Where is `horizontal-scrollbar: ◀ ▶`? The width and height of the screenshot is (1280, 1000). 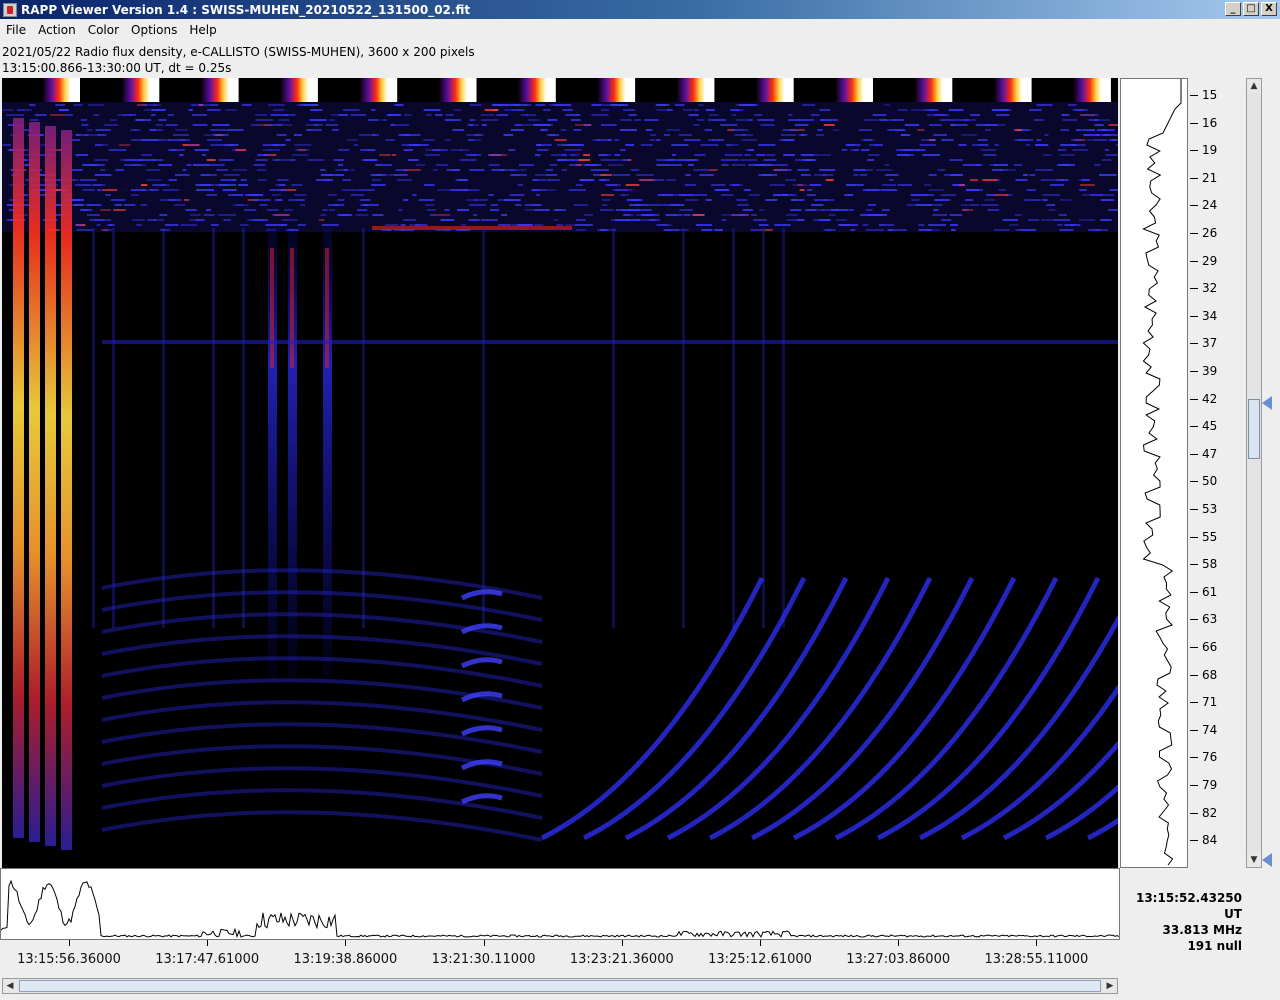 horizontal-scrollbar: ◀ ▶ is located at coordinates (560, 986).